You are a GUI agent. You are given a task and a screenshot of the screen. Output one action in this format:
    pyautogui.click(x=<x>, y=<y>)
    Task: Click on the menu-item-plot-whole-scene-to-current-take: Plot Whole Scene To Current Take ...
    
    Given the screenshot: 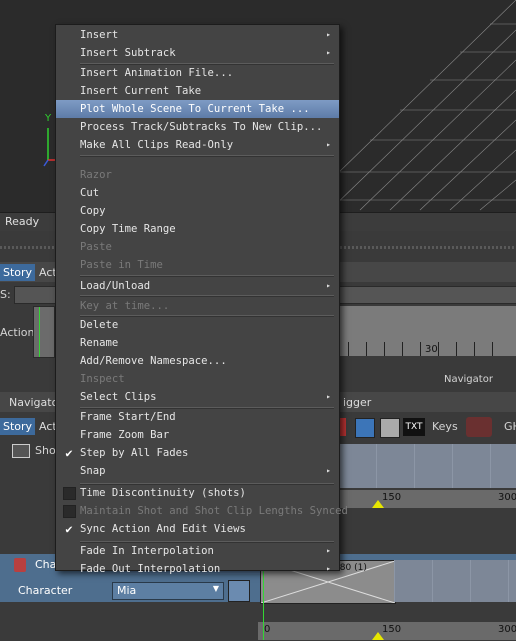 What is the action you would take?
    pyautogui.click(x=197, y=109)
    